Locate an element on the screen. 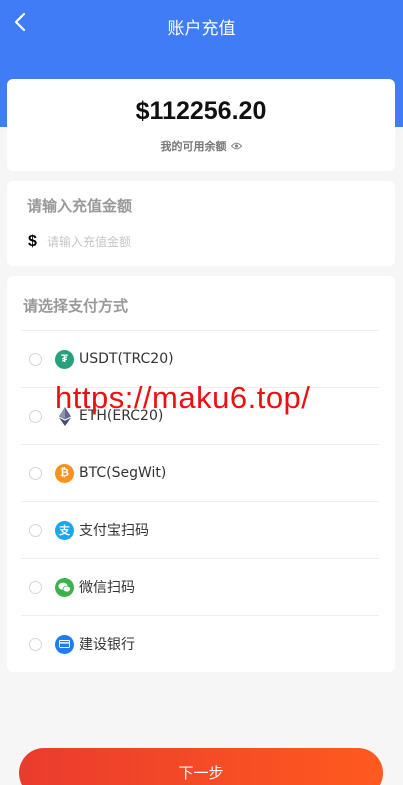 This screenshot has width=403, height=785. payment-option-label: 支付宝扫码 is located at coordinates (114, 531).